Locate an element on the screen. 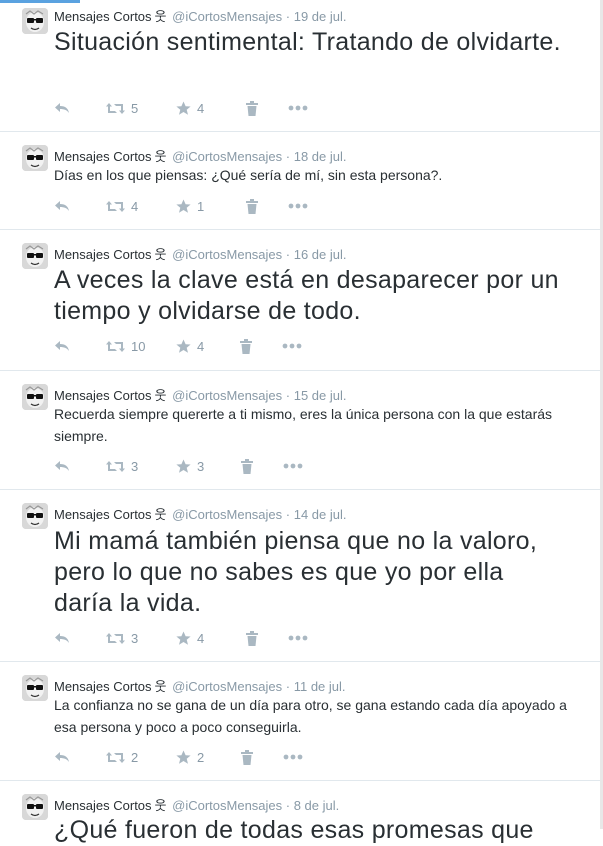 Image resolution: width=603 pixels, height=846 pixels. favorite-count: 1 is located at coordinates (201, 206).